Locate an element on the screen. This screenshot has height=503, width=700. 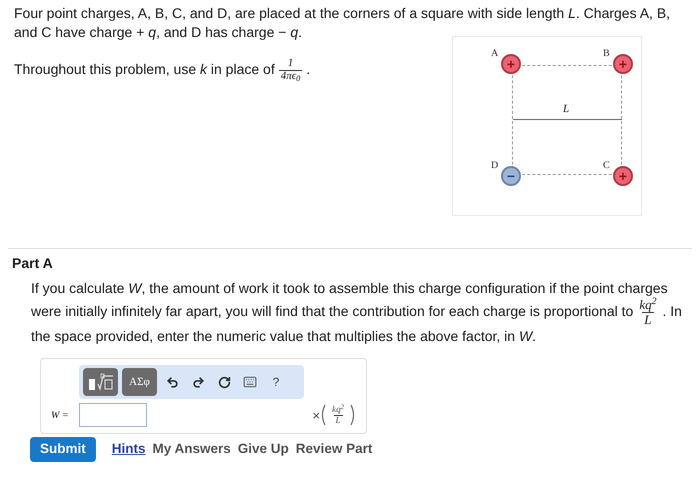
reset-icon is located at coordinates (224, 382).